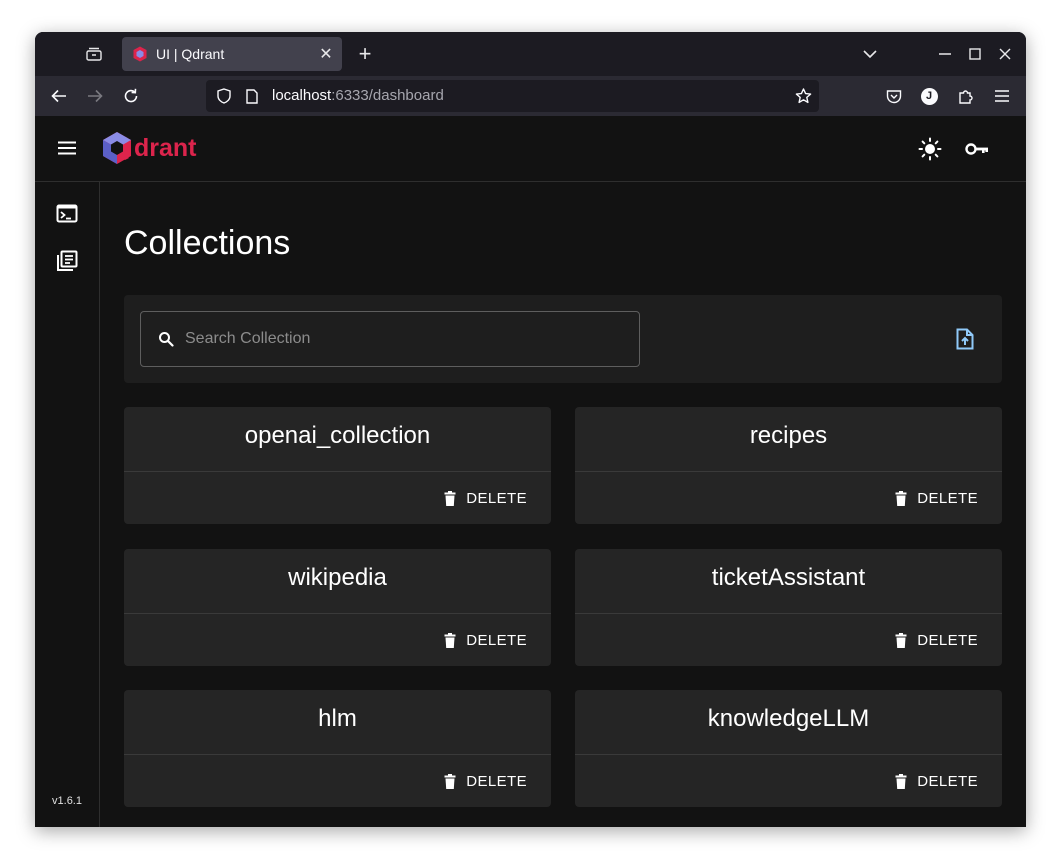 This screenshot has height=865, width=1061. I want to click on collection-name: knowledgeLLM, so click(788, 722).